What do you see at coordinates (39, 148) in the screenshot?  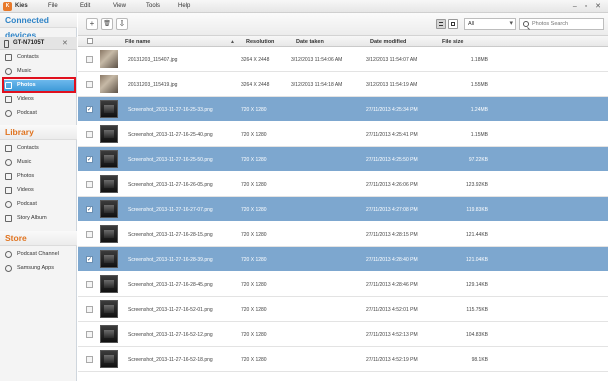 I see `sidebar-item-library-contacts: Contacts` at bounding box center [39, 148].